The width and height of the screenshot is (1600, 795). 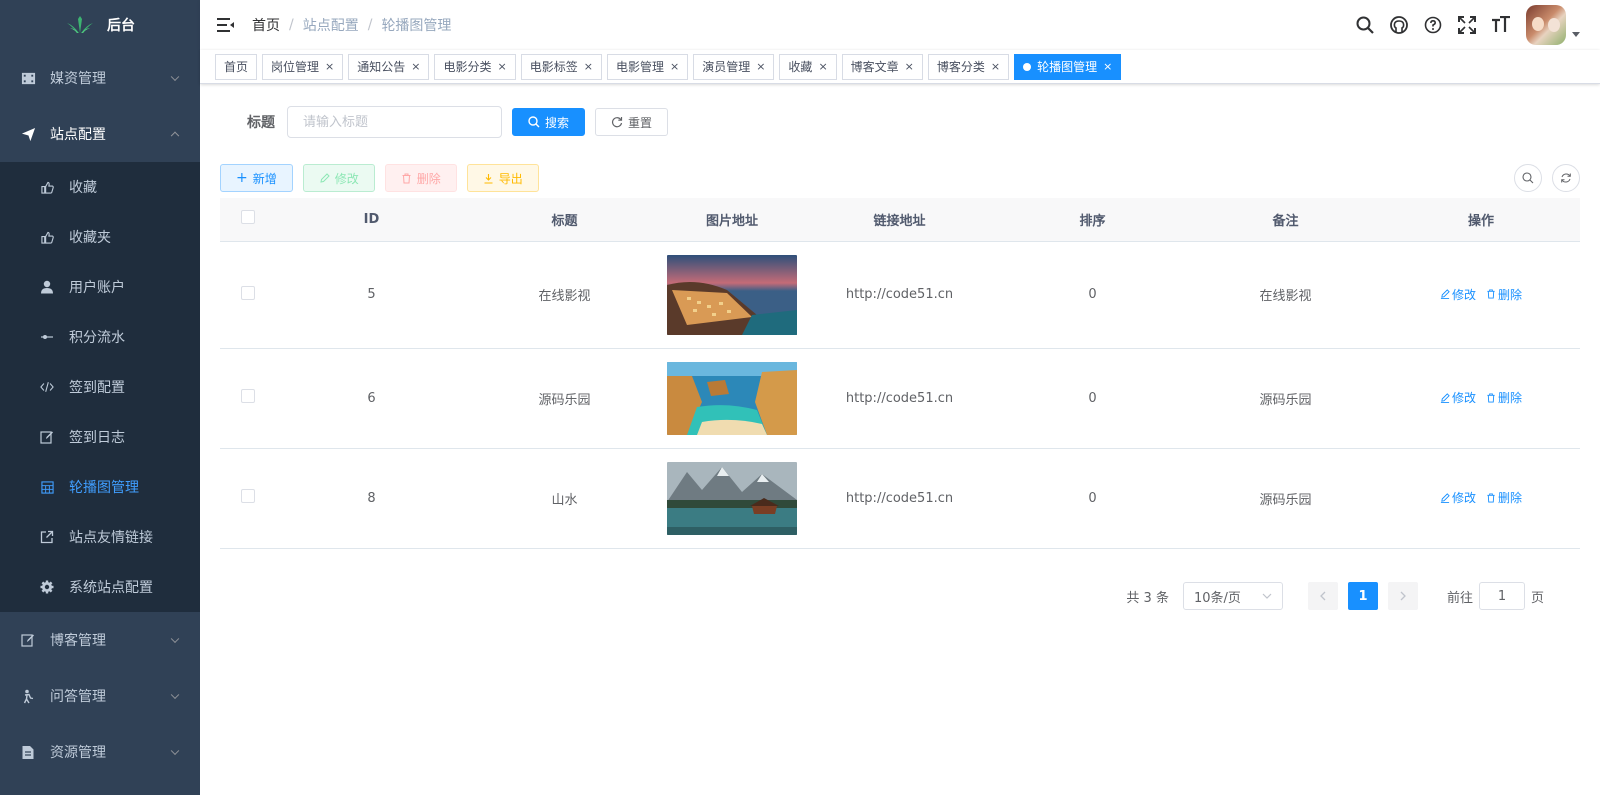 I want to click on cell-id: 5, so click(x=371, y=295).